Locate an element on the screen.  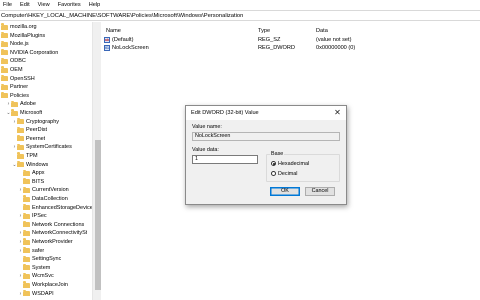
menu-view: View is located at coordinates (44, 5).